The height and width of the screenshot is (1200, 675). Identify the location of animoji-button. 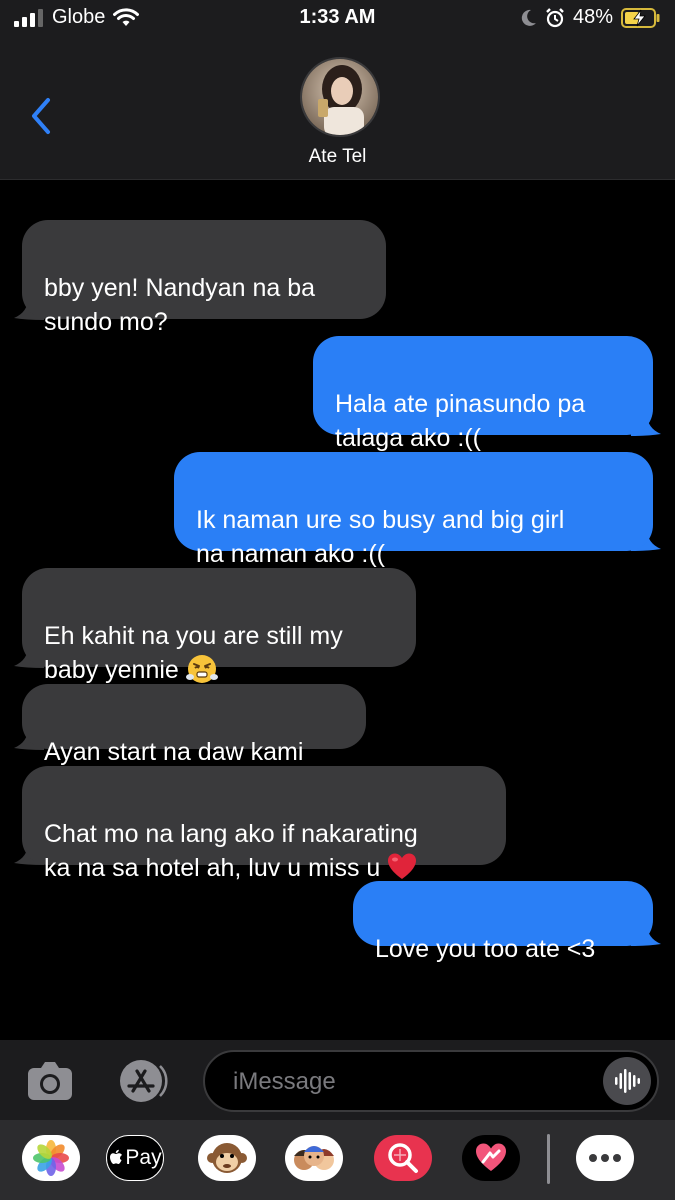
(227, 1158).